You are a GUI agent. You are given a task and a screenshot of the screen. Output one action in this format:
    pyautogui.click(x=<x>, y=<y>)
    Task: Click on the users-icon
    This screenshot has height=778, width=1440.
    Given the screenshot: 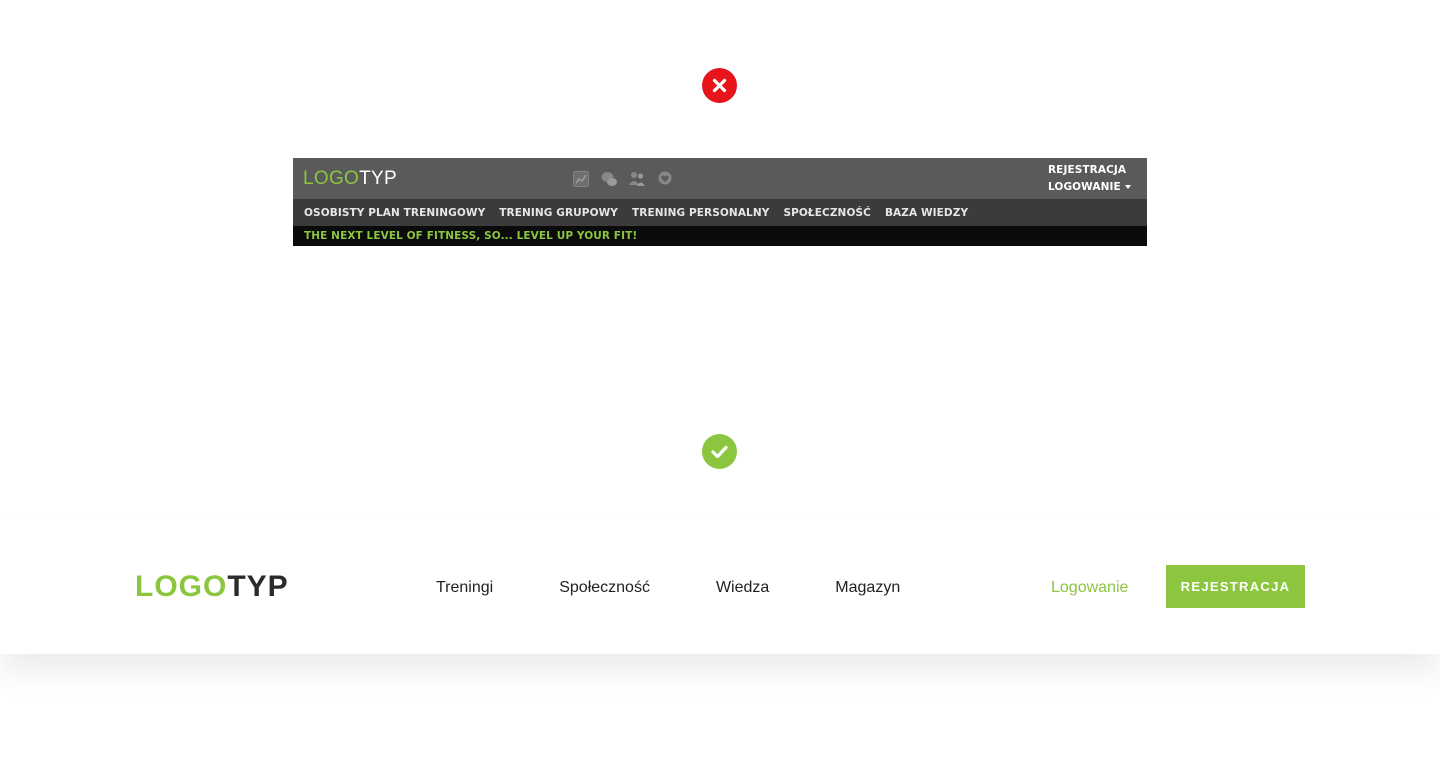 What is the action you would take?
    pyautogui.click(x=637, y=179)
    